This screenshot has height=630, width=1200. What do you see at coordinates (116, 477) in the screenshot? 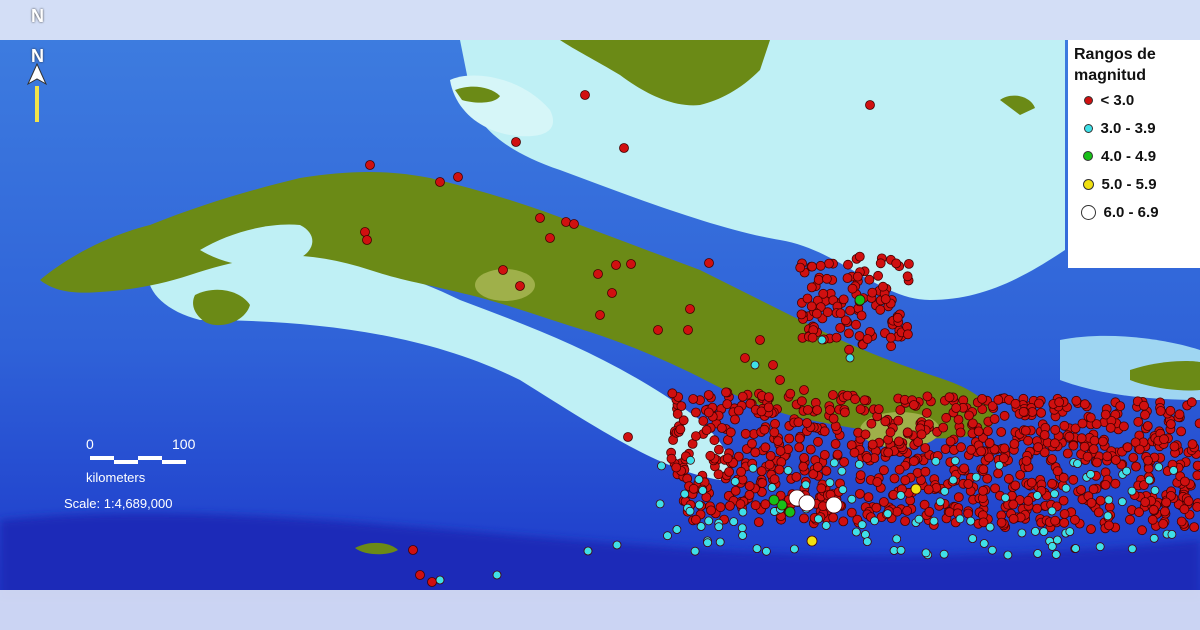
I see `scale-units: kilometers` at bounding box center [116, 477].